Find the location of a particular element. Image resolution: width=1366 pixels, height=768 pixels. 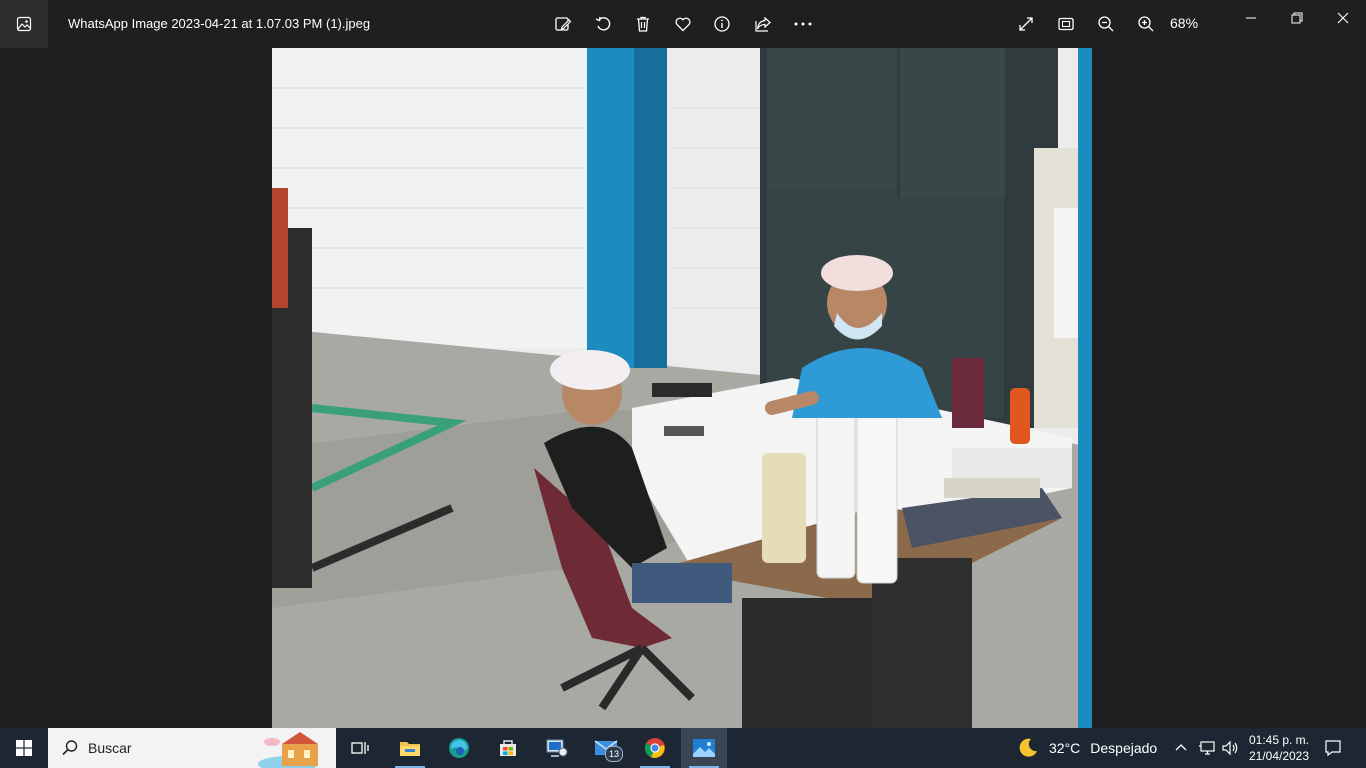

more-icon is located at coordinates (803, 24).